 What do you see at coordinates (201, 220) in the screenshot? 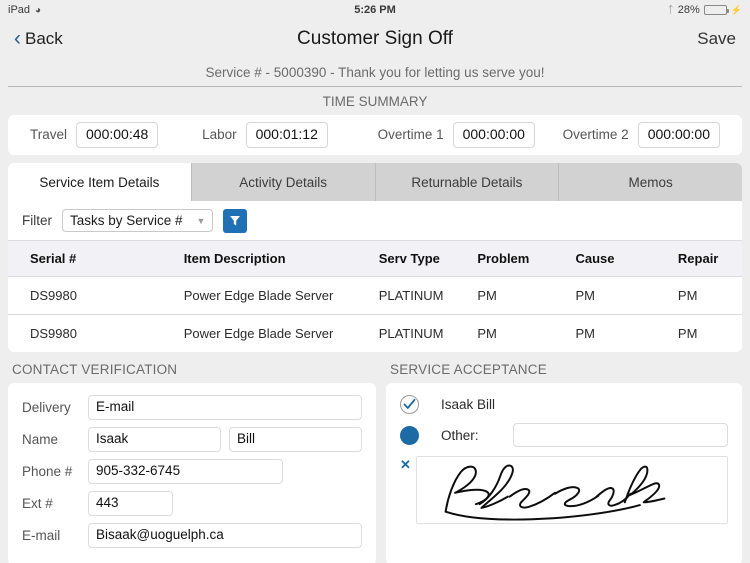
I see `chevron-down-icon: ▼` at bounding box center [201, 220].